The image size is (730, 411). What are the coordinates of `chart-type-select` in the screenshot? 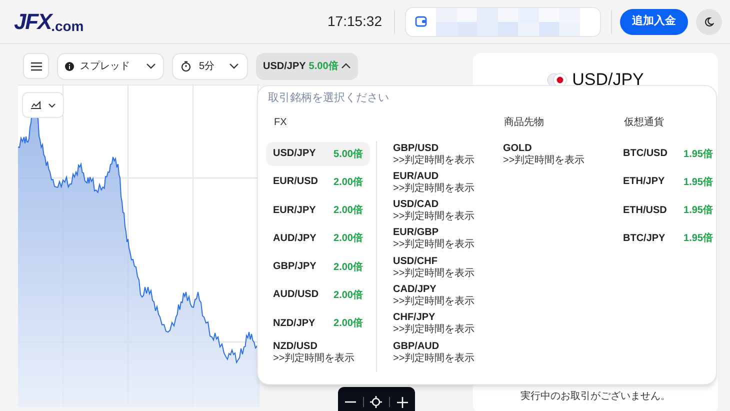 It's located at (43, 105).